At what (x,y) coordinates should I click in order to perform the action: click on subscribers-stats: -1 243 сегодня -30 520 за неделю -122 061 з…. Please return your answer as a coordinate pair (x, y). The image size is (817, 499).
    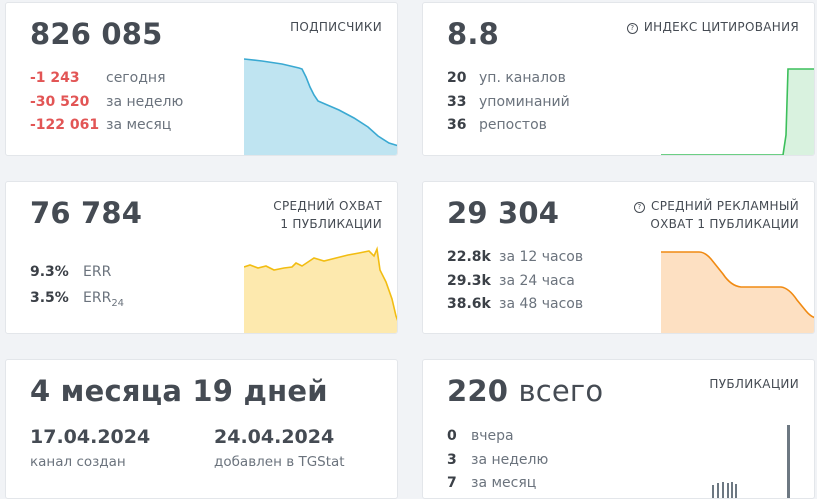
    Looking at the image, I should click on (106, 102).